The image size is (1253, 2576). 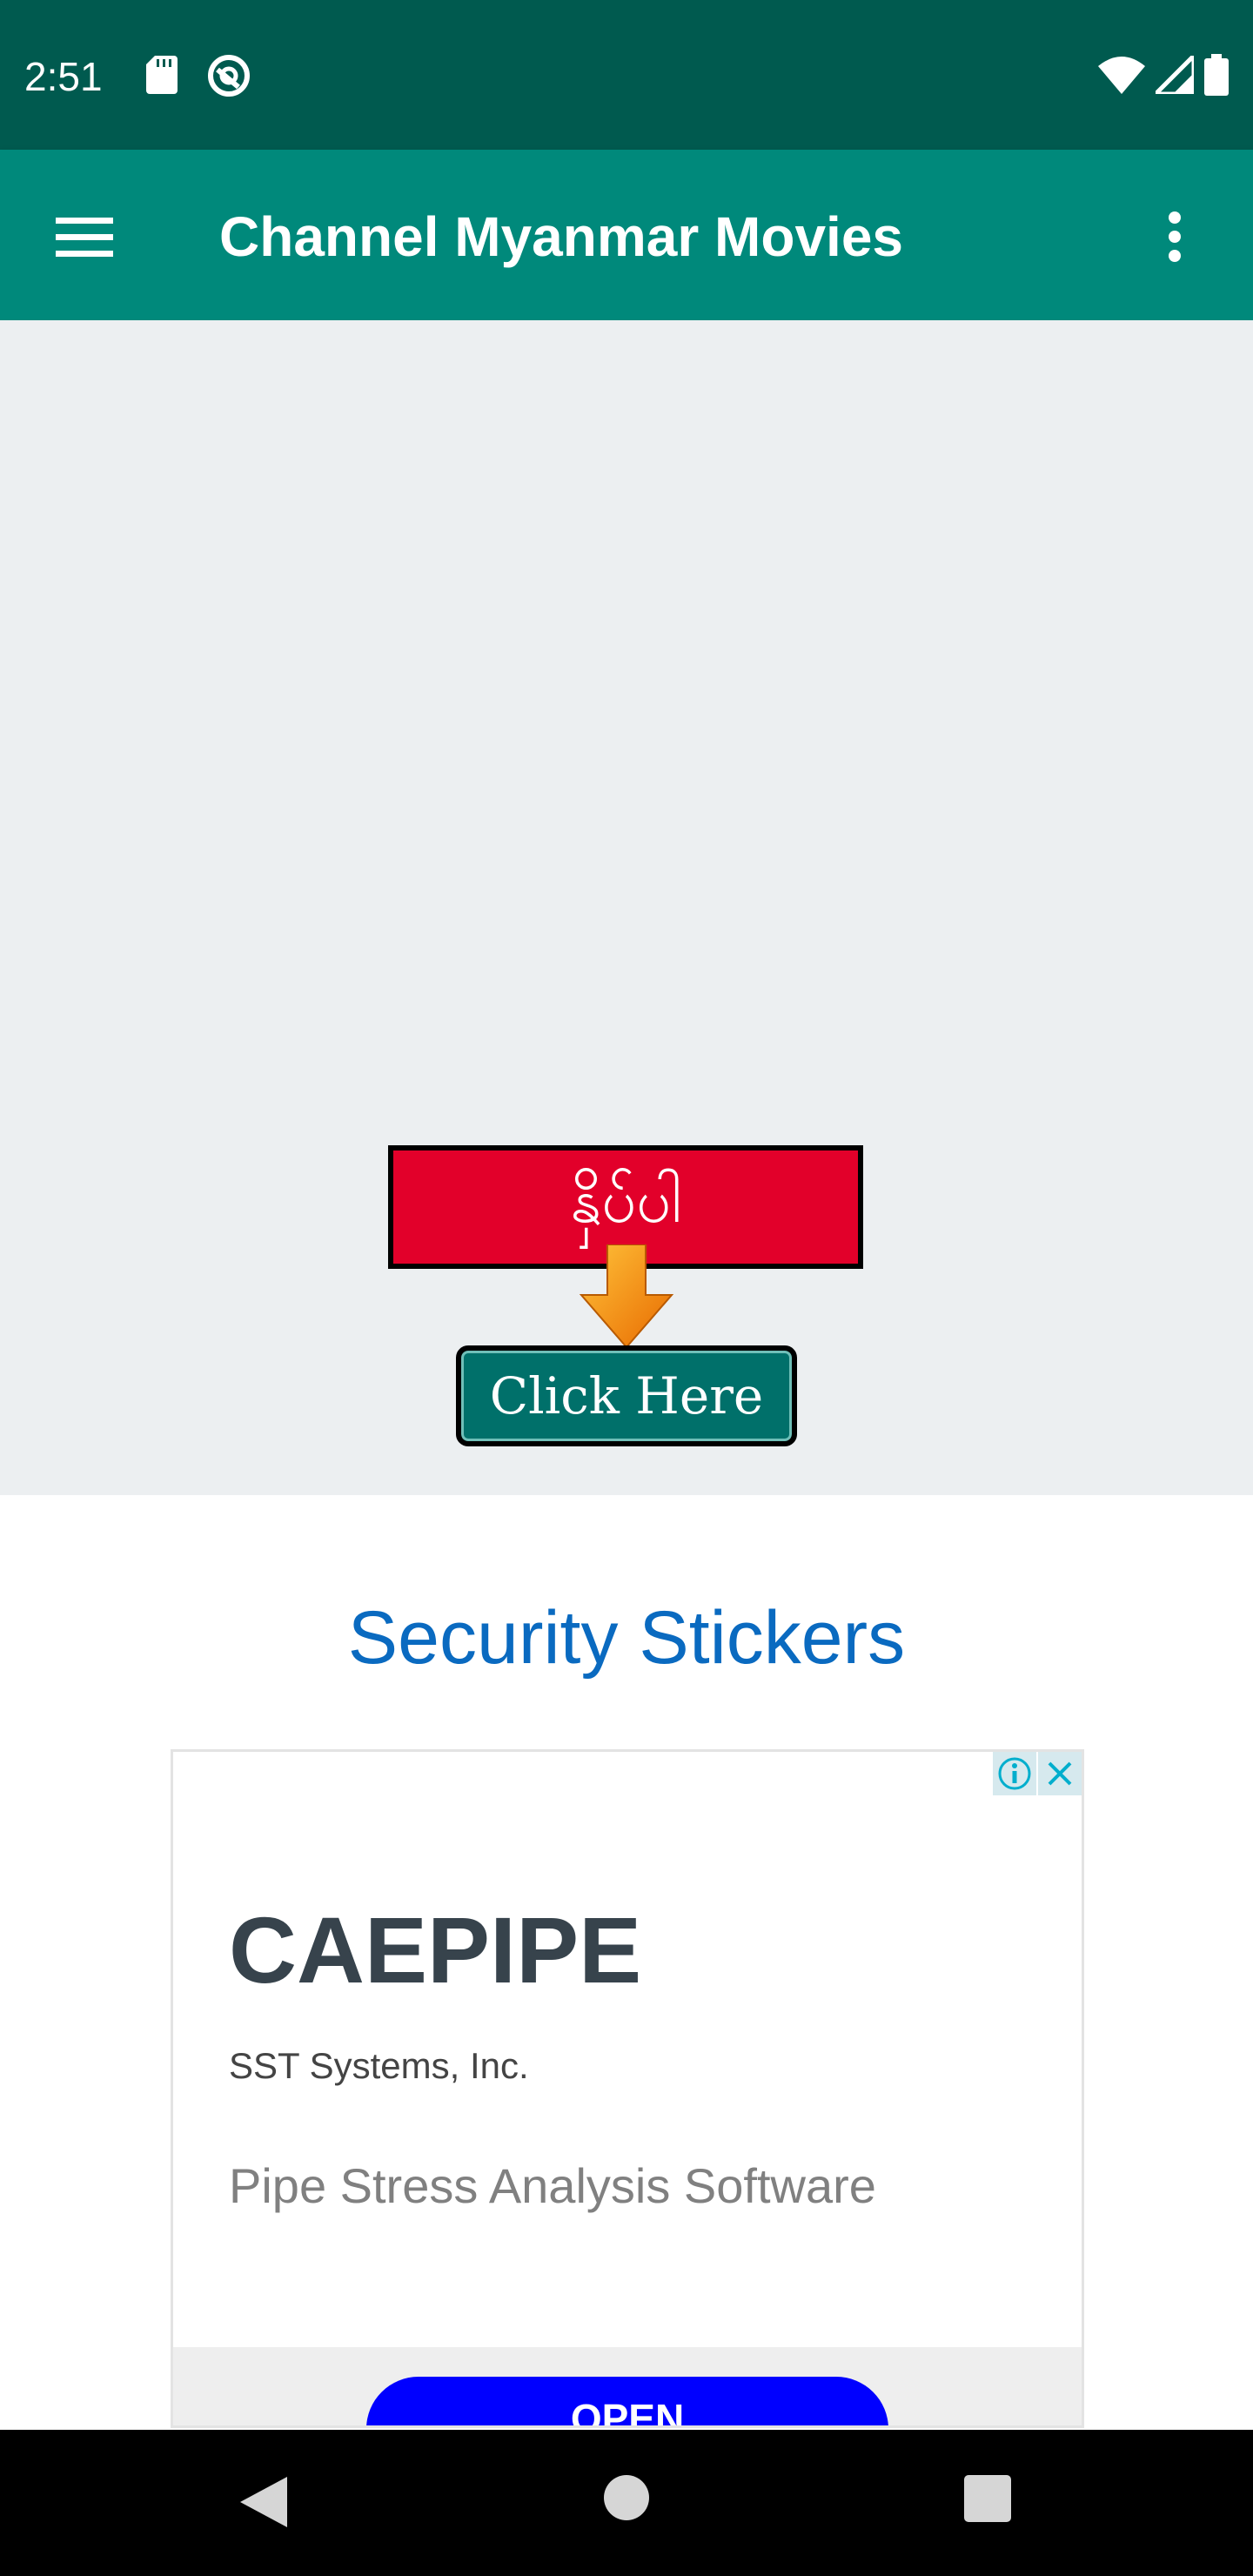 I want to click on status-bar: 2:51, so click(x=626, y=75).